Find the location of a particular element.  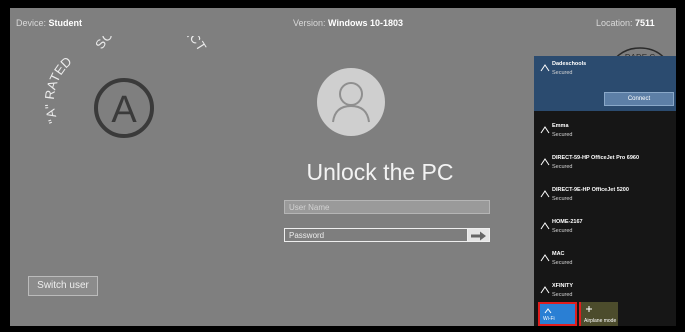

submit-button is located at coordinates (478, 235).